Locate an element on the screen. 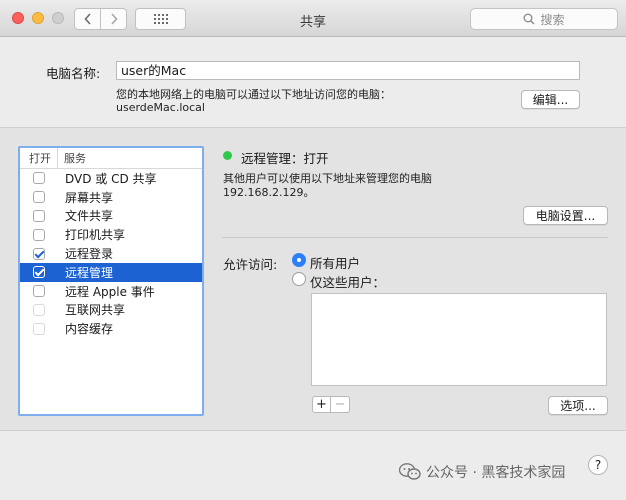 The image size is (626, 500). computer-name-label: 电脑名称: is located at coordinates (73, 73).